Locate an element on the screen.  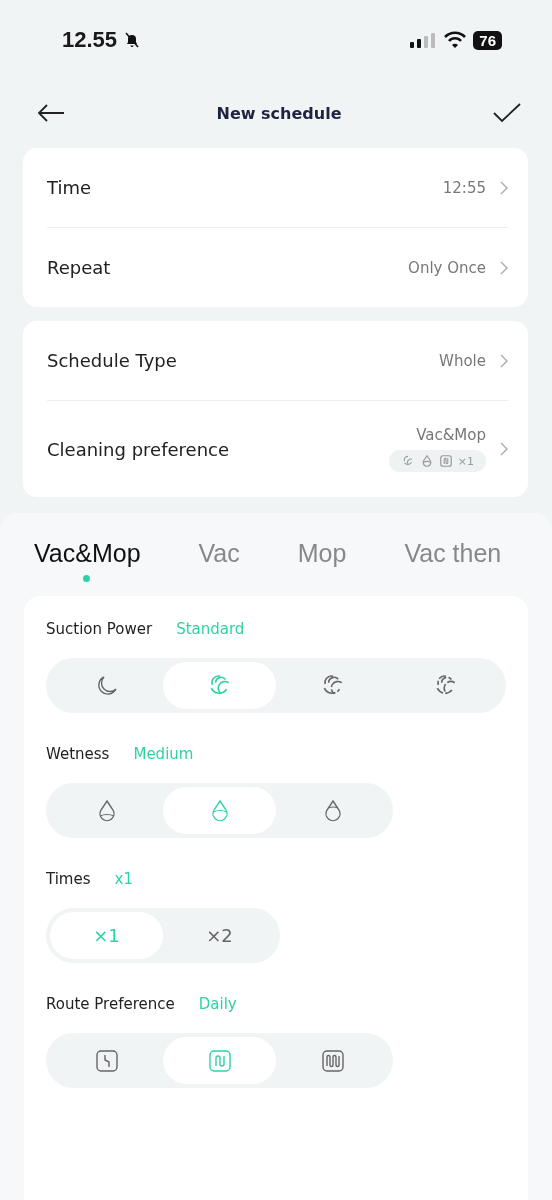
settings-row: Repeat Only Once is located at coordinates (277, 267).